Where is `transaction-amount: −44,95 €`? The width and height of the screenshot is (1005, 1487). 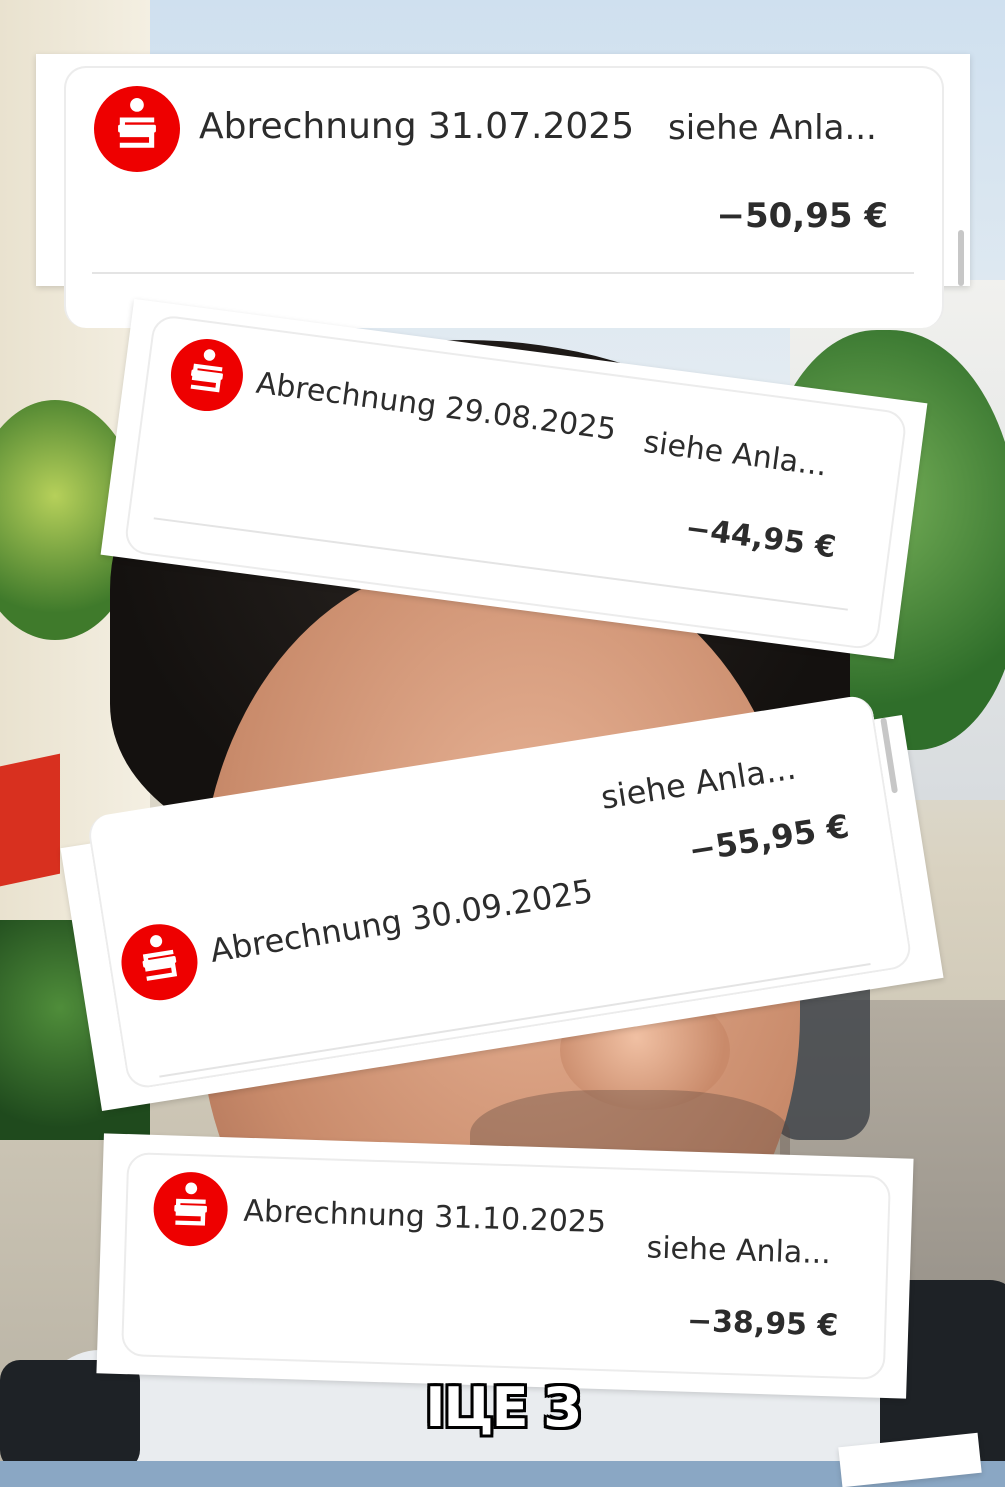 transaction-amount: −44,95 € is located at coordinates (761, 538).